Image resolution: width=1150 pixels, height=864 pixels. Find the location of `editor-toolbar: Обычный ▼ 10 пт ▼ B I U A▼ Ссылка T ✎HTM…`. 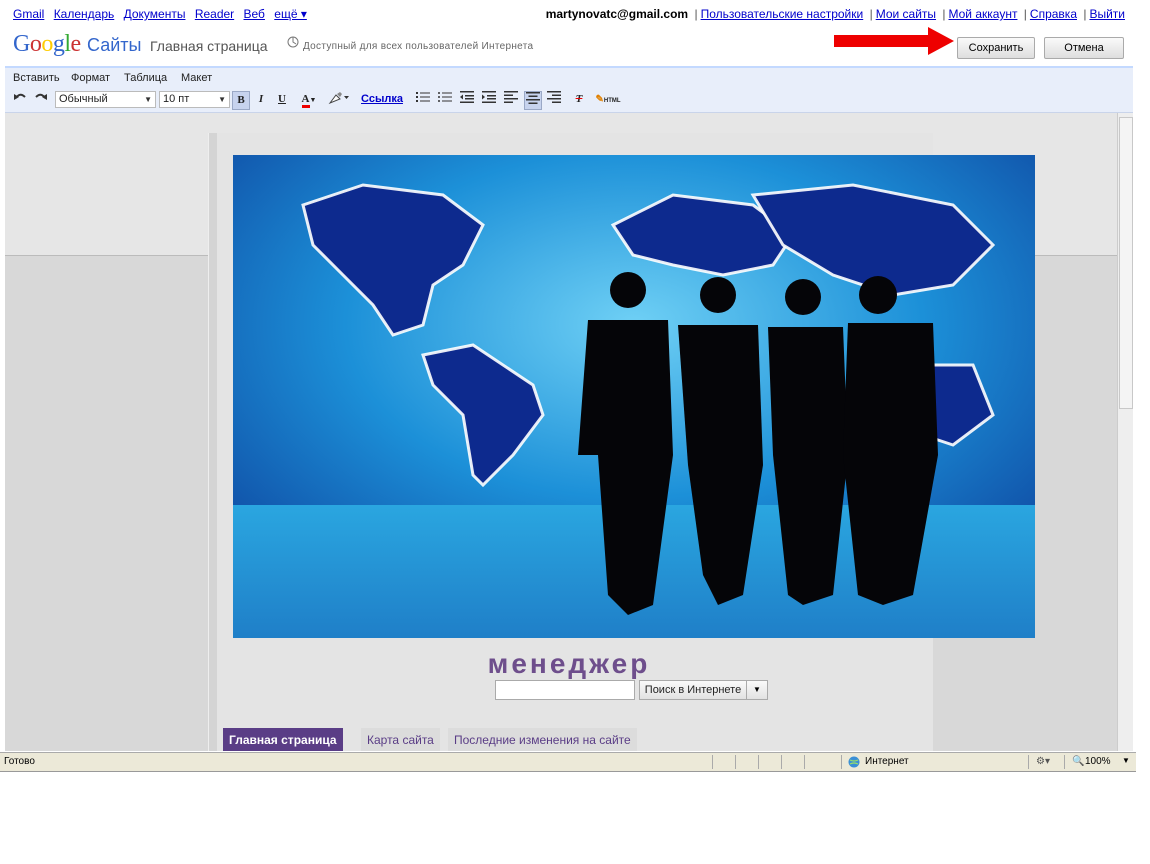

editor-toolbar: Обычный ▼ 10 пт ▼ B I U A▼ Ссылка T ✎HTM… is located at coordinates (569, 100).